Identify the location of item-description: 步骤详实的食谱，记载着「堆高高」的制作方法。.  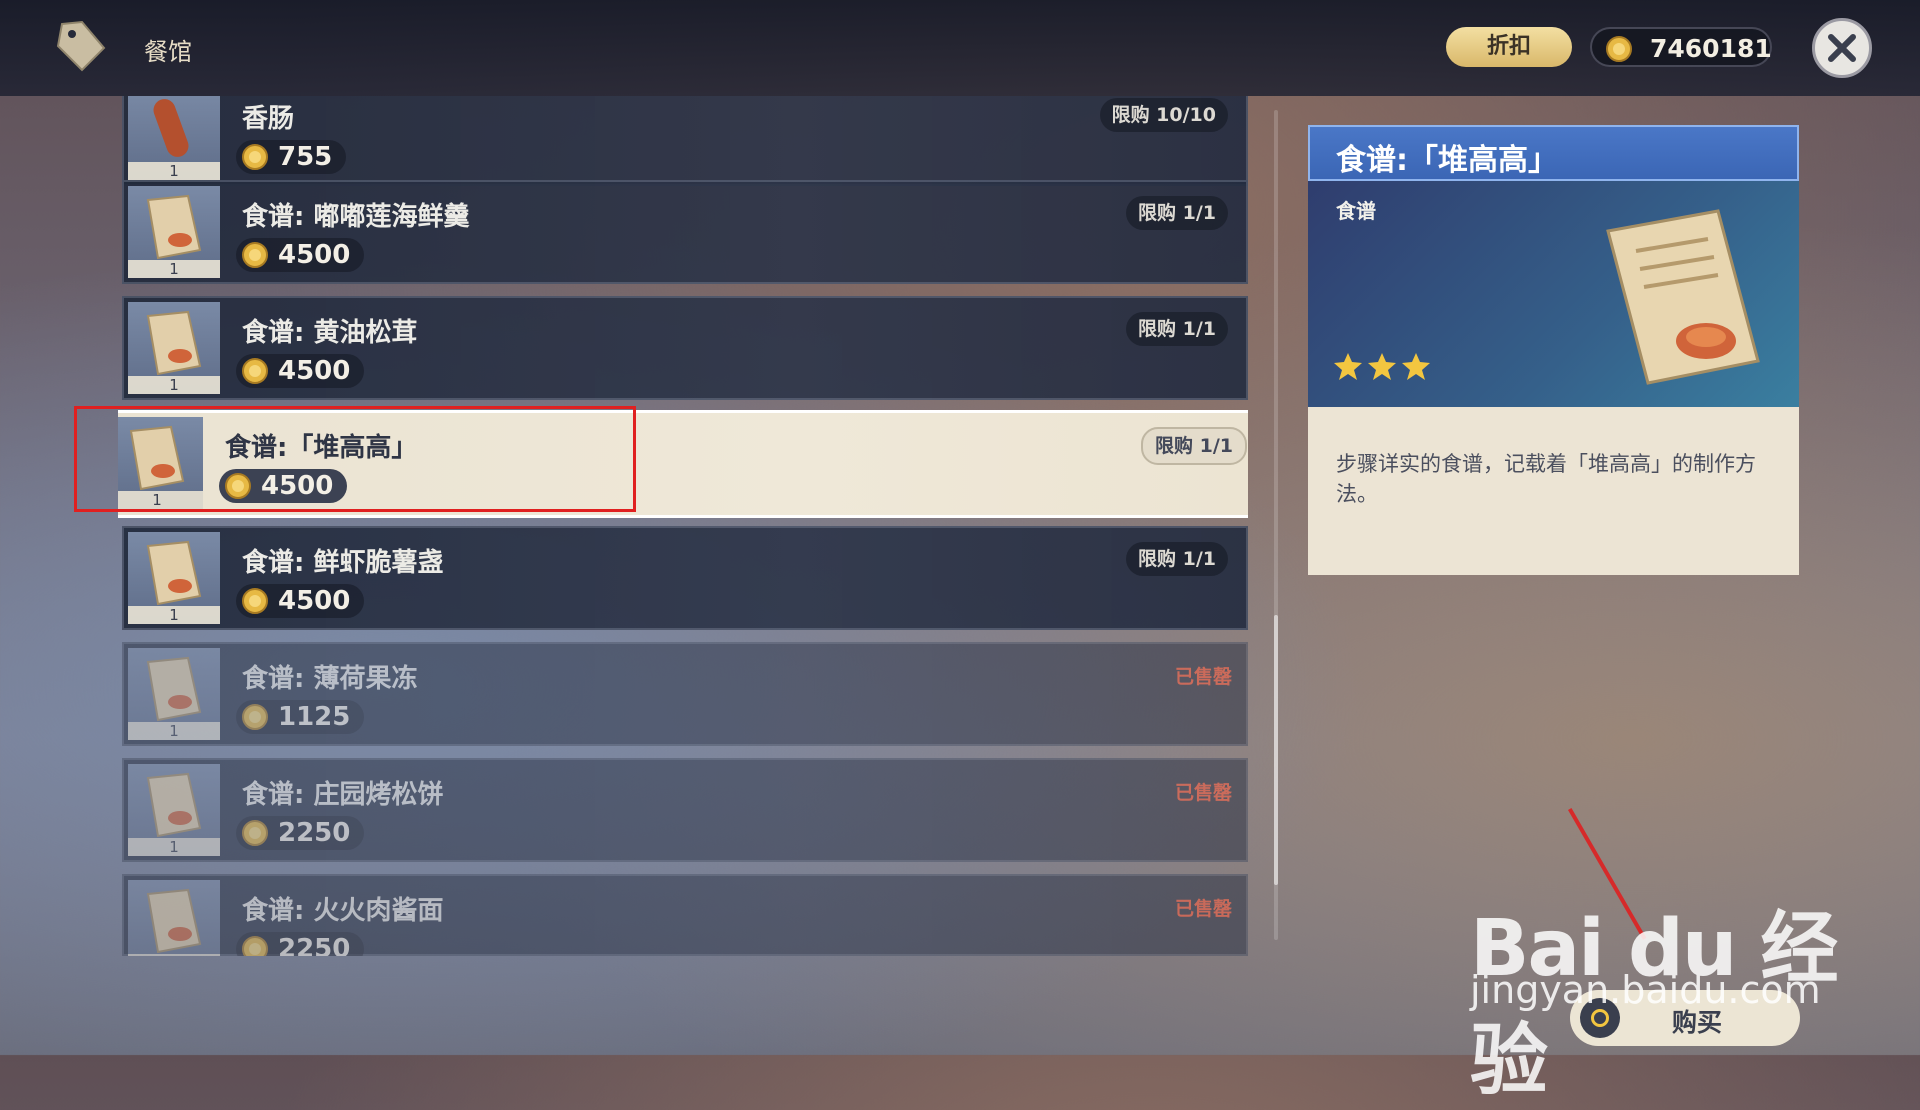
(1546, 479).